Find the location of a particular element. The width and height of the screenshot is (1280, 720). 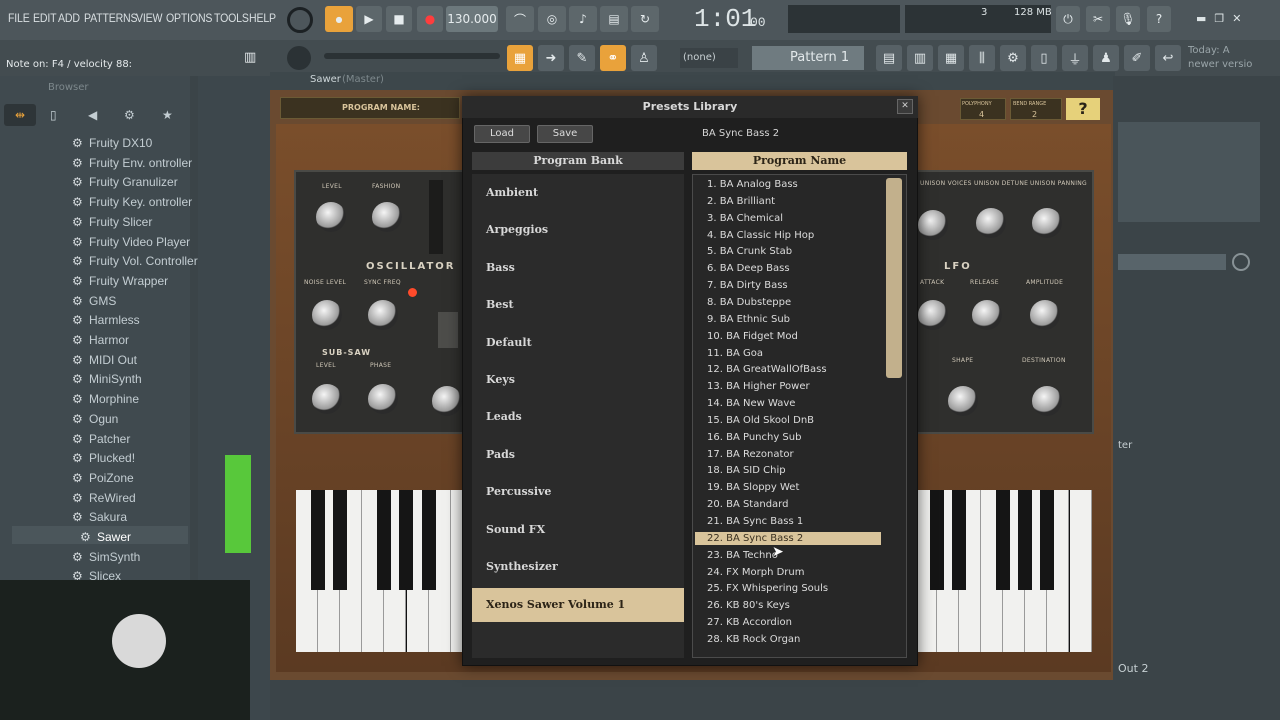

help-icon: ? is located at coordinates (1159, 19).